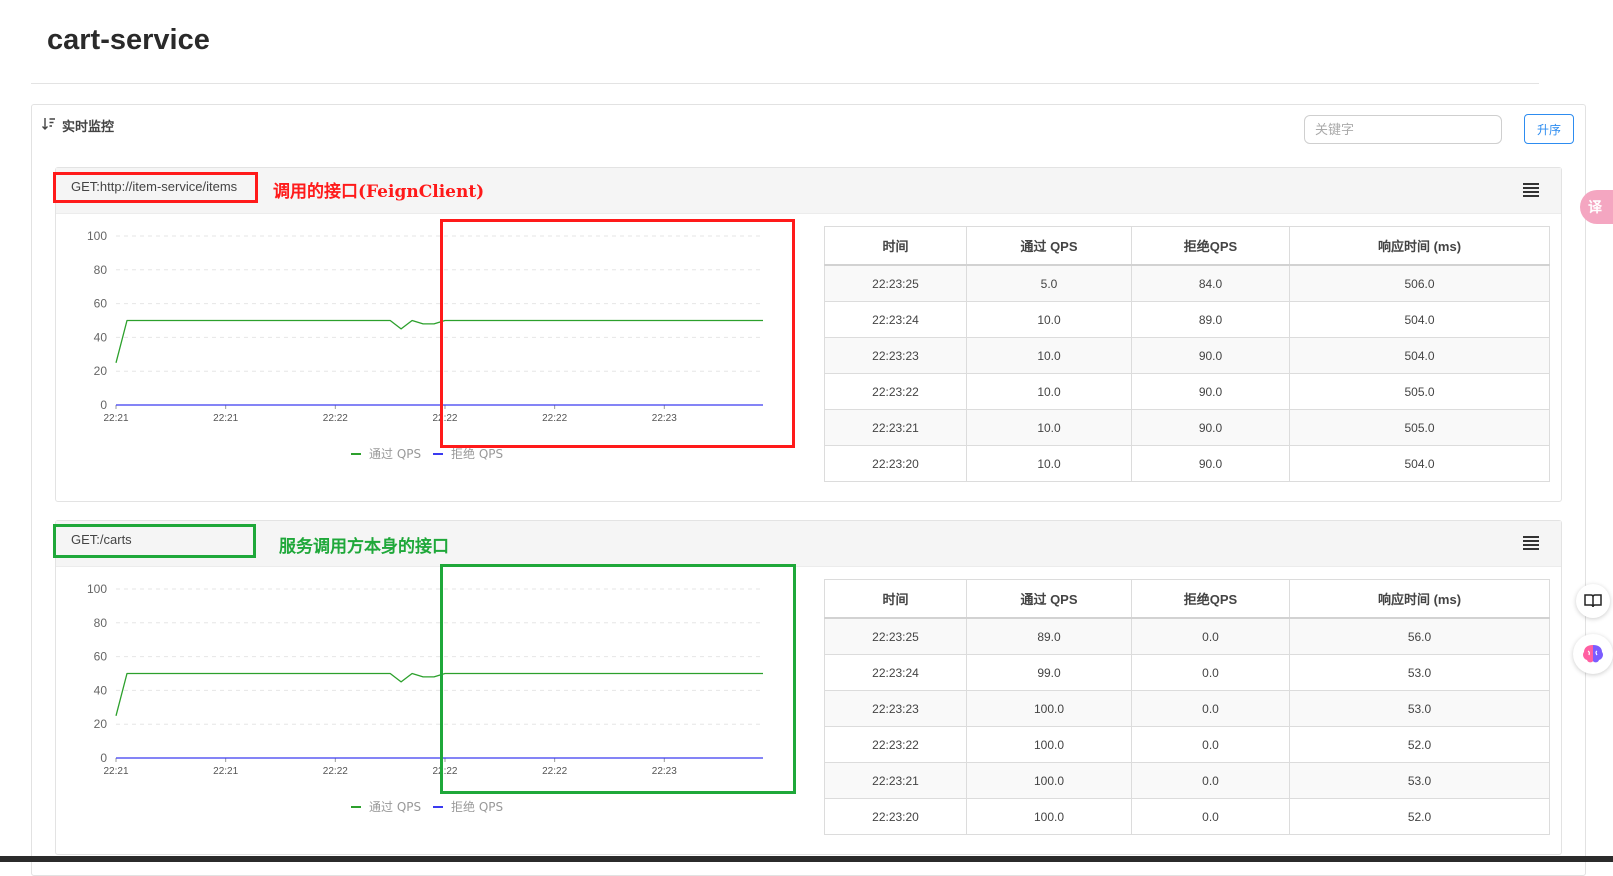 The width and height of the screenshot is (1613, 876). What do you see at coordinates (155, 187) in the screenshot?
I see `annotation-box-red` at bounding box center [155, 187].